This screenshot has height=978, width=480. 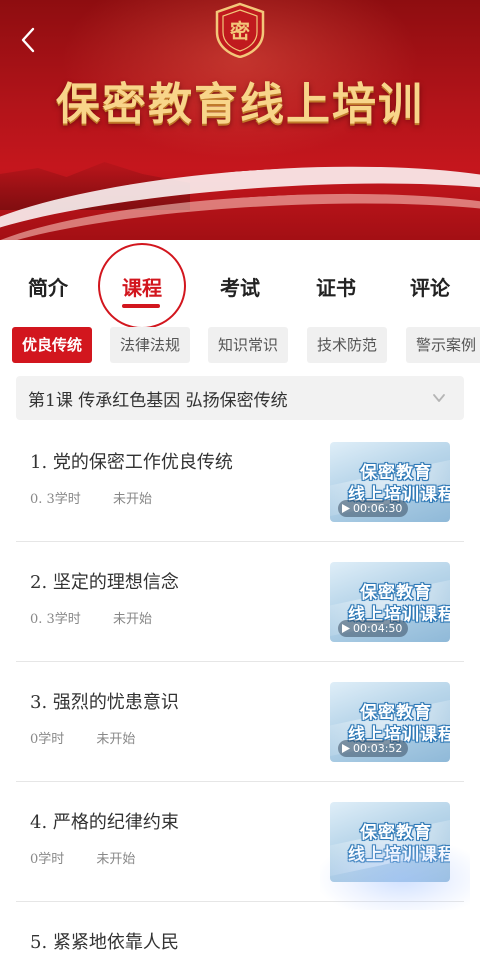 I want to click on tab-exam: 考试, so click(x=240, y=286).